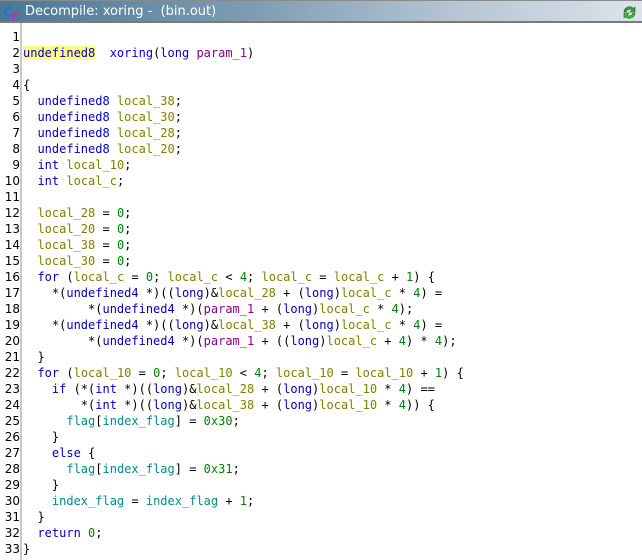 The width and height of the screenshot is (642, 560). What do you see at coordinates (321, 469) in the screenshot?
I see `code-line: 28 flag[index_flag] = 0x31;` at bounding box center [321, 469].